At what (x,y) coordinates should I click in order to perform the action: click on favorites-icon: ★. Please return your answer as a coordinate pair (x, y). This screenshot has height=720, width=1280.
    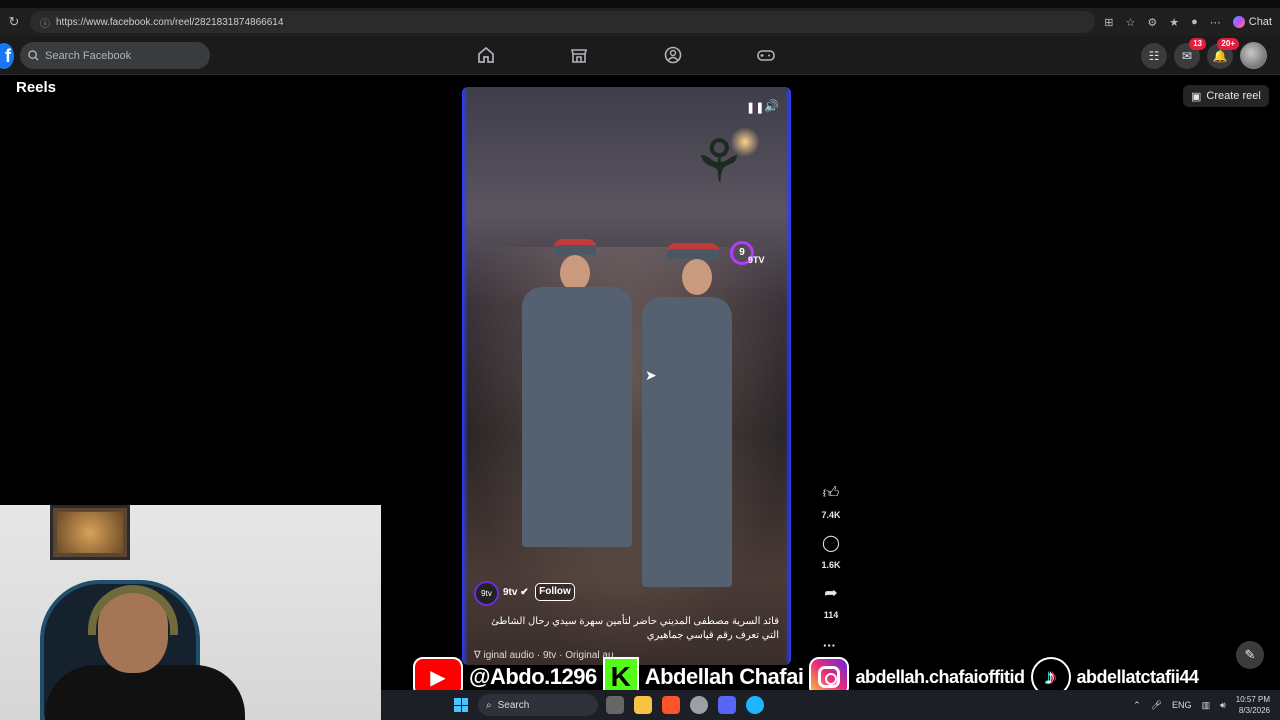
    Looking at the image, I should click on (1174, 22).